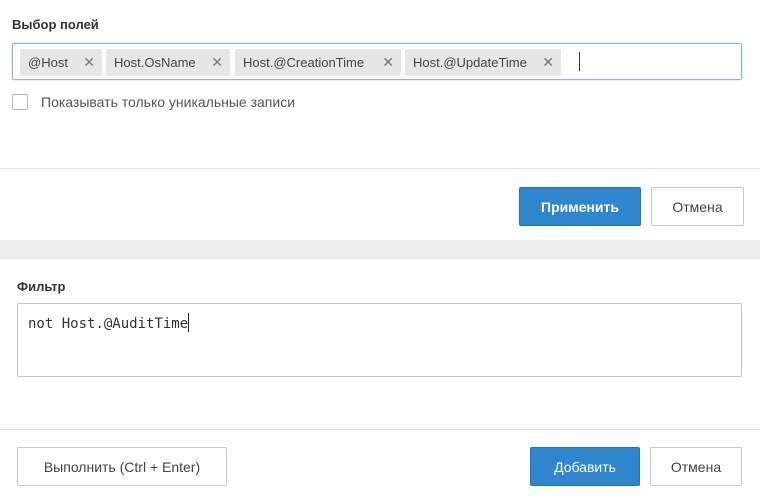  What do you see at coordinates (122, 466) in the screenshot?
I see `run-query-button: Выполнить (Ctrl + Enter)` at bounding box center [122, 466].